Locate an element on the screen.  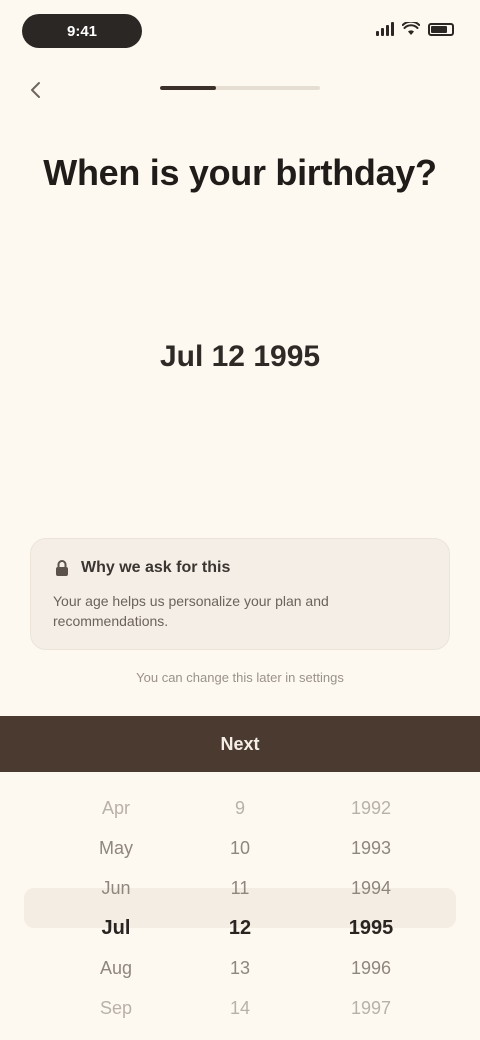
month-wheel: Apr May Jun Jul Aug Sep is located at coordinates (116, 908).